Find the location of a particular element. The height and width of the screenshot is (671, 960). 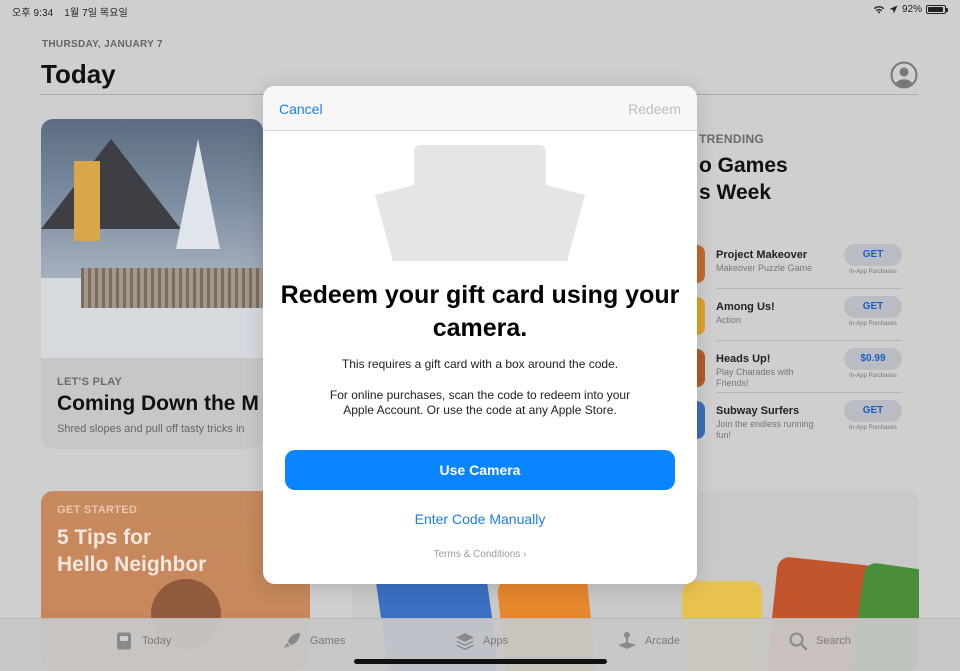

tab-today: Today is located at coordinates (142, 641).